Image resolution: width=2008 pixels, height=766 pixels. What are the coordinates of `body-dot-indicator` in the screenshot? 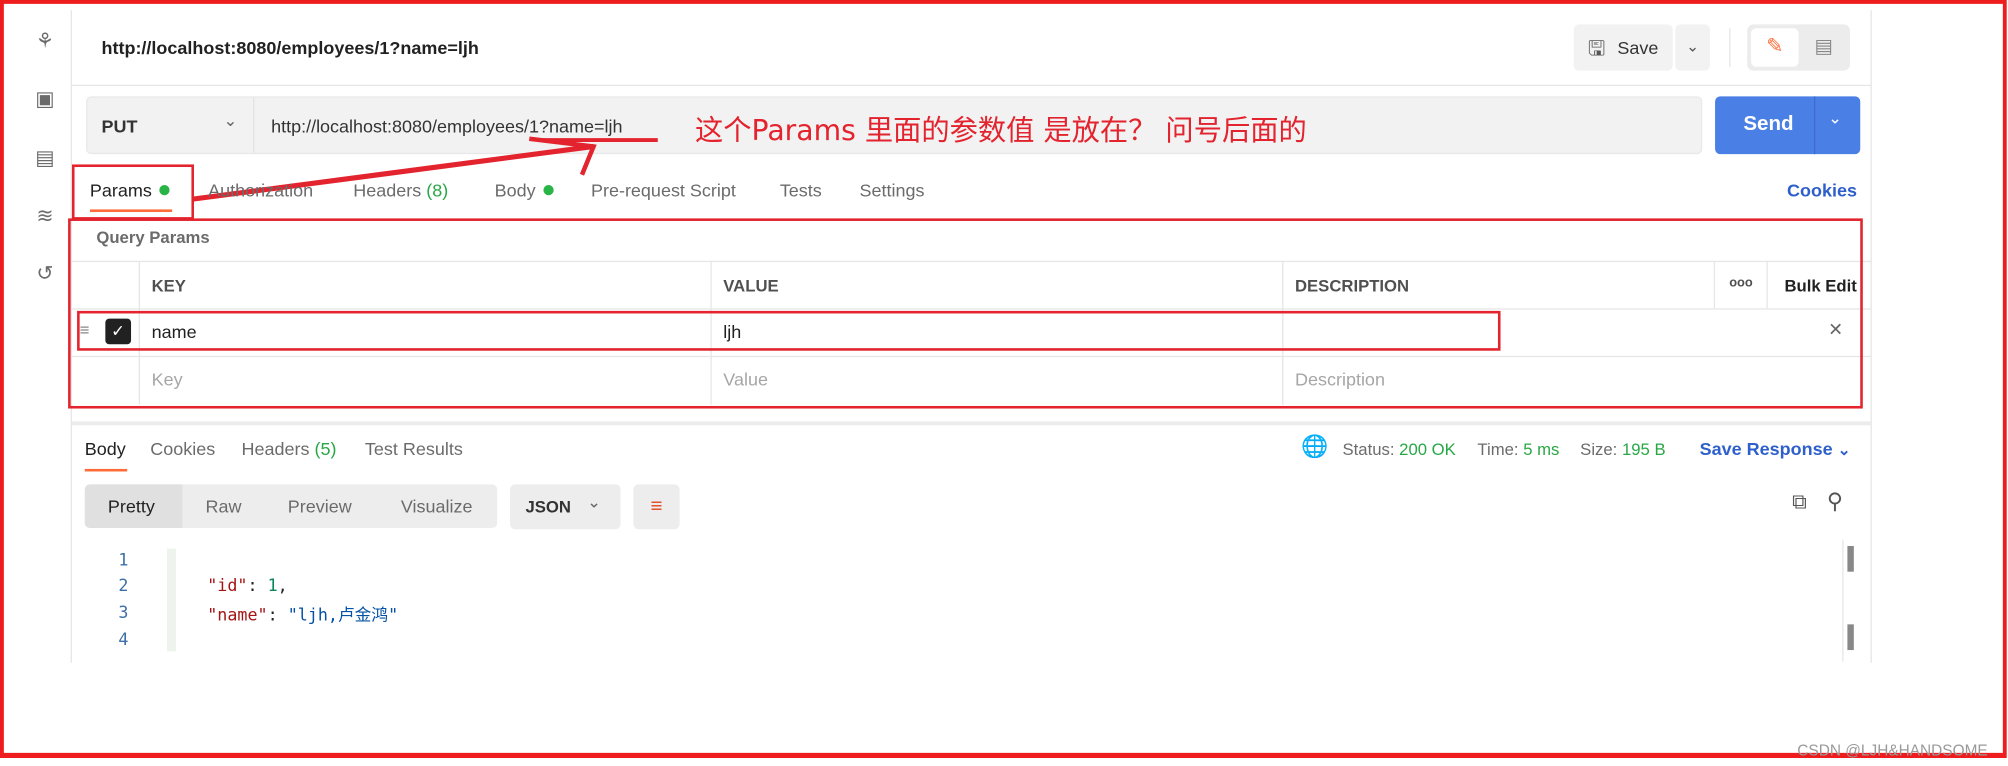 It's located at (548, 190).